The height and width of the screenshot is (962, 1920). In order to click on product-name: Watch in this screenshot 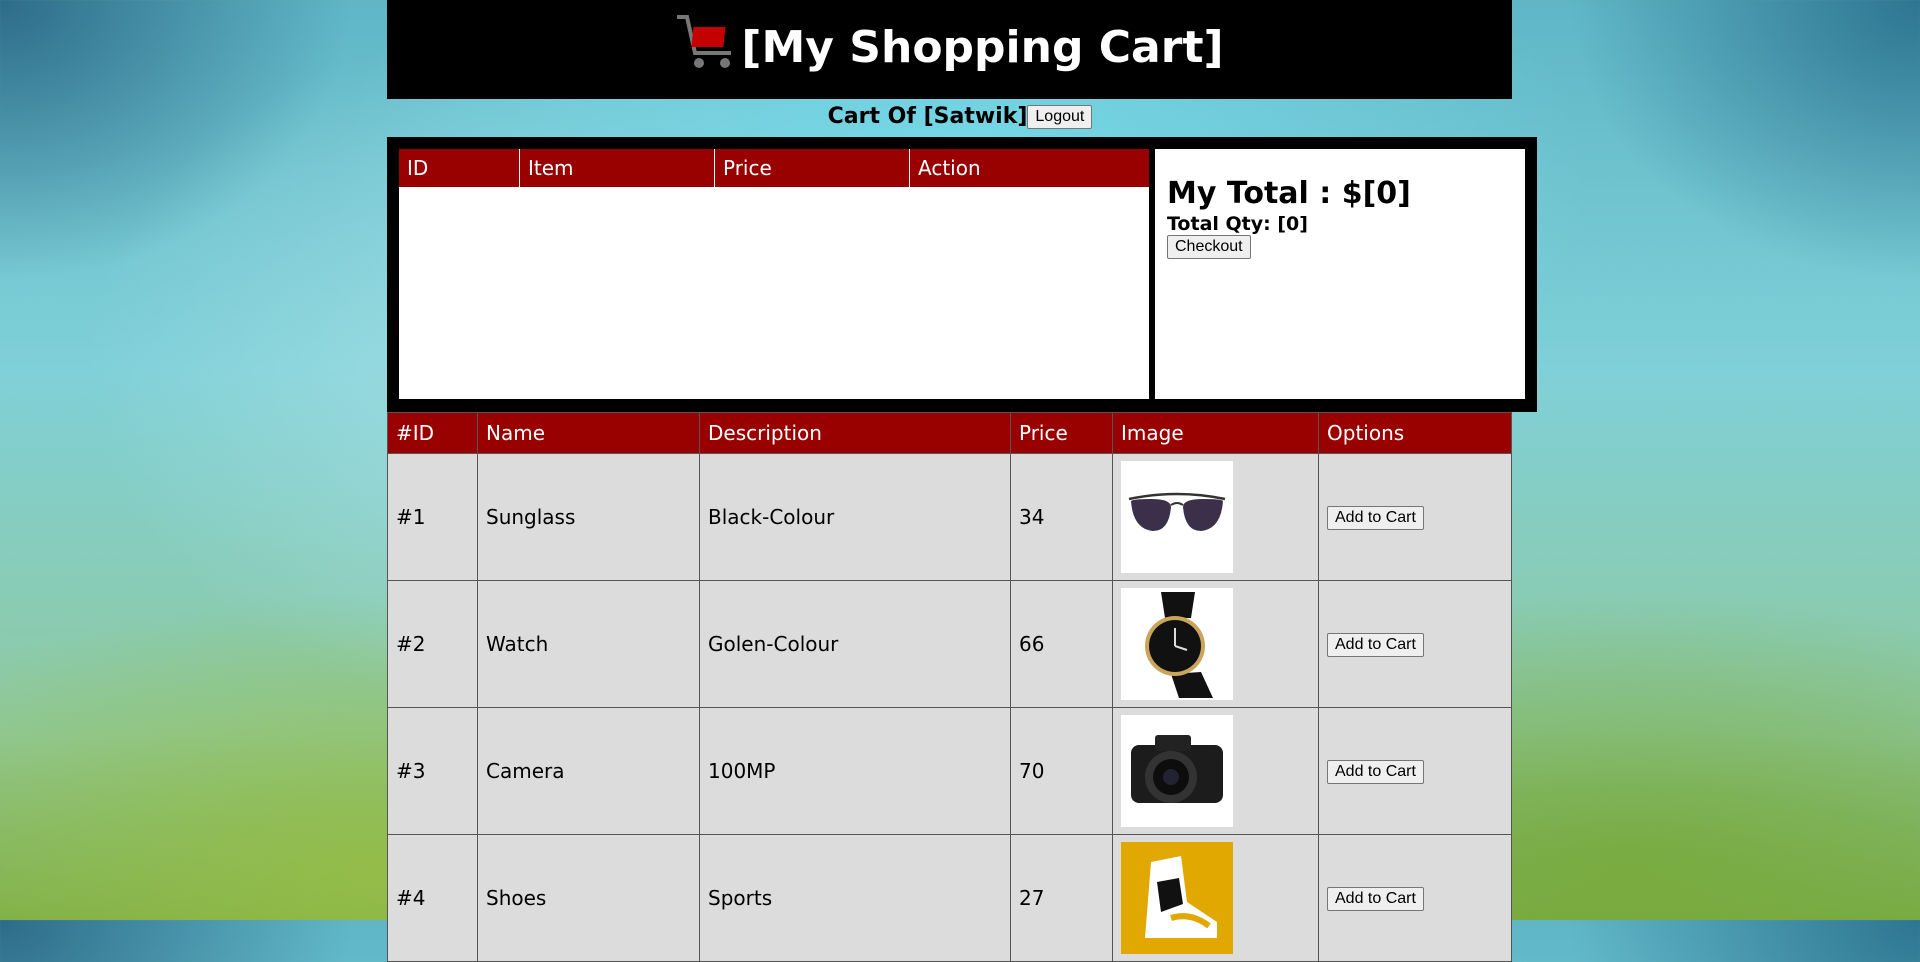, I will do `click(588, 644)`.